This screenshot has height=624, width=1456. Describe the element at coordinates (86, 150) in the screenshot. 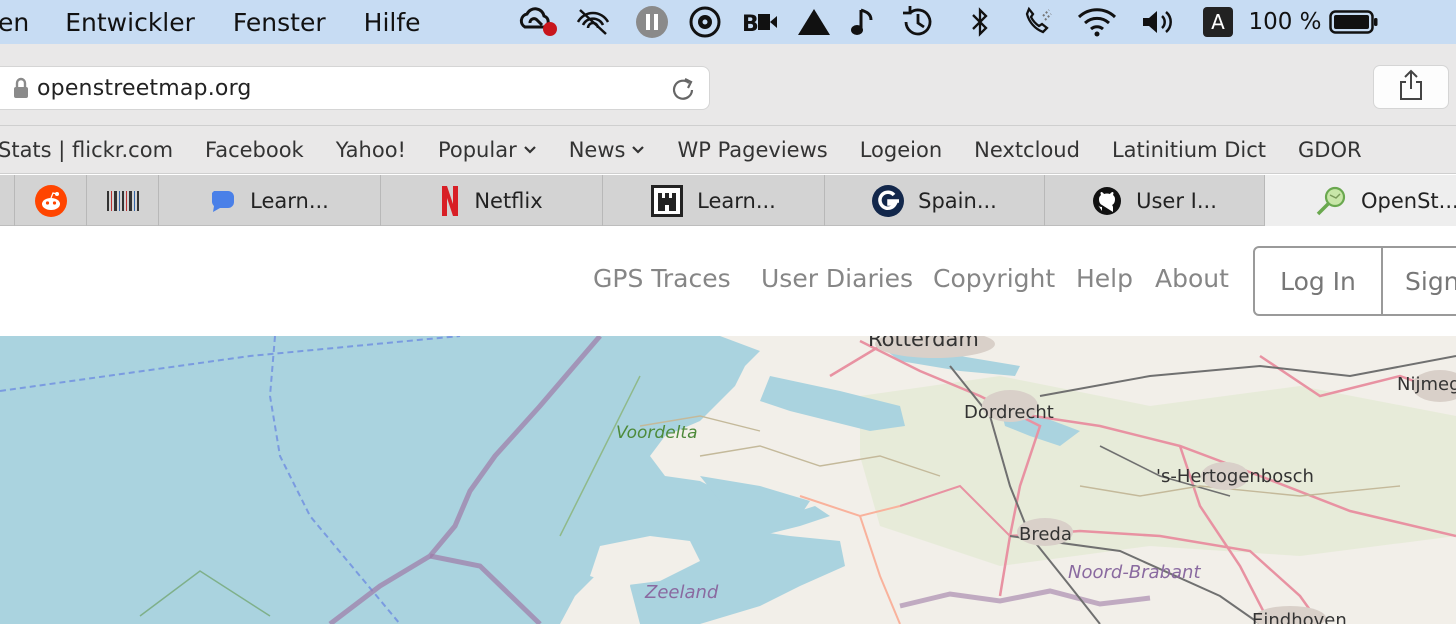

I see `bookmark-flickr-stats: Stats | flickr.com` at that location.